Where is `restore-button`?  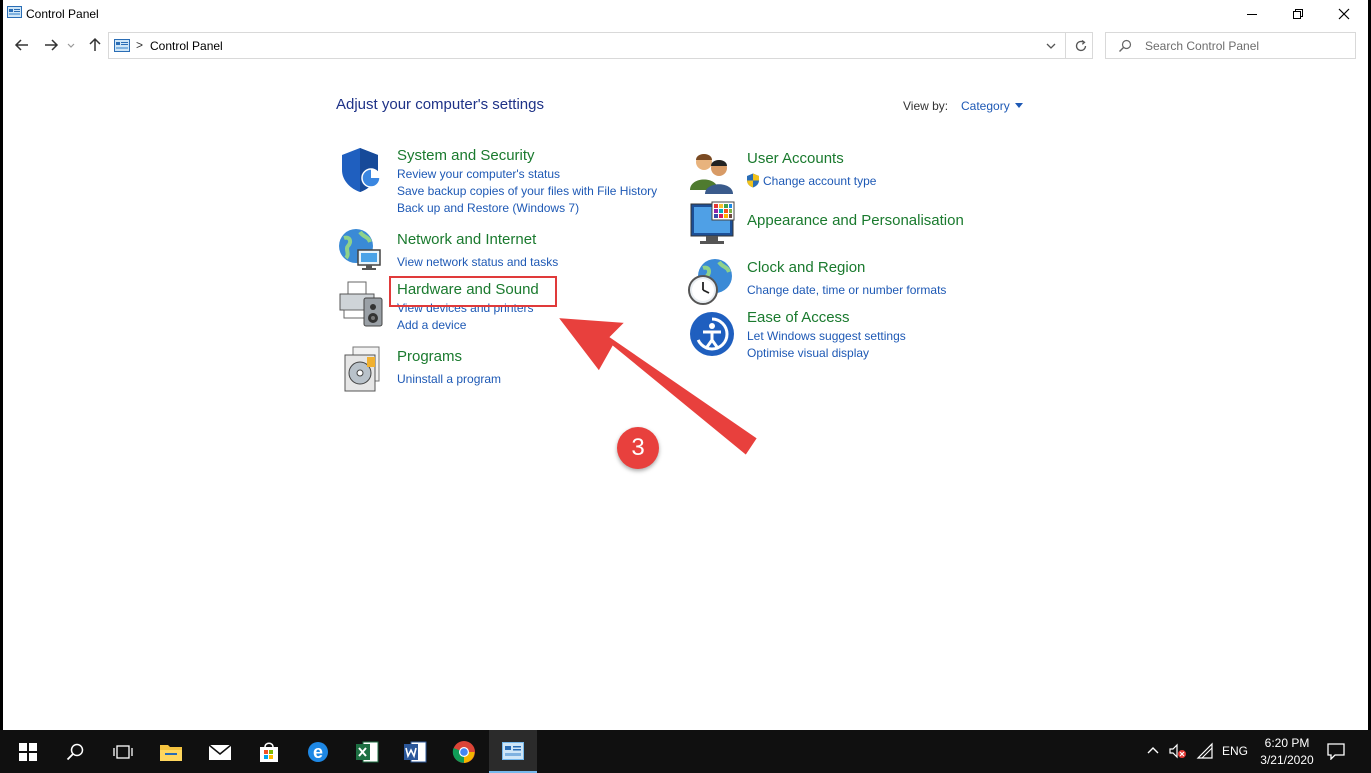 restore-button is located at coordinates (1298, 14).